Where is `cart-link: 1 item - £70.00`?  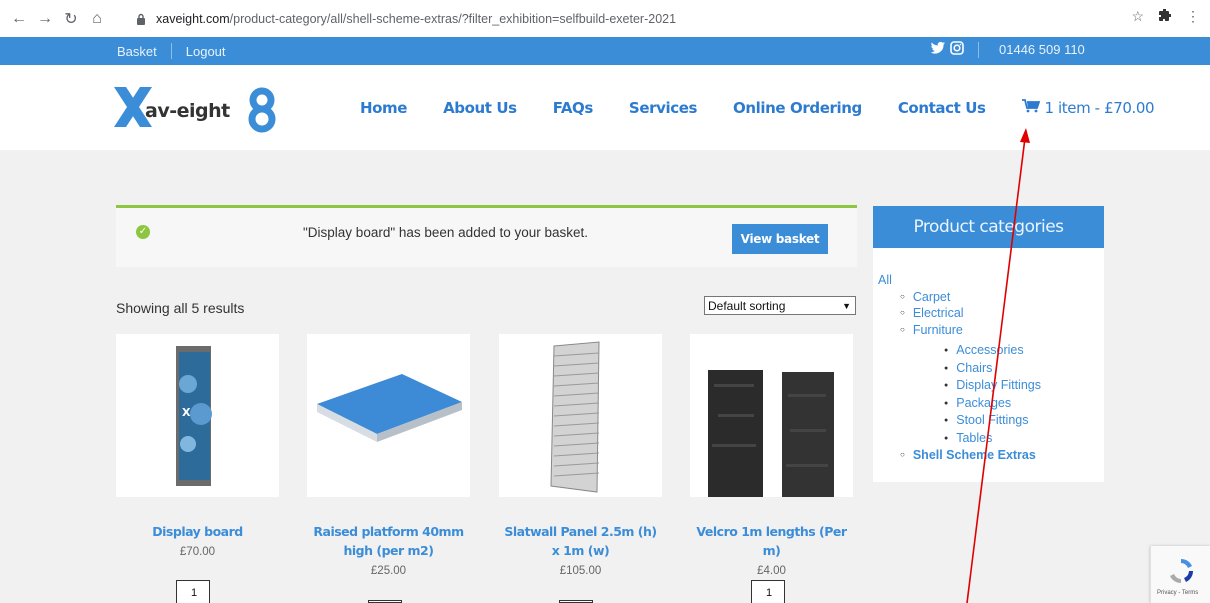 cart-link: 1 item - £70.00 is located at coordinates (1088, 108).